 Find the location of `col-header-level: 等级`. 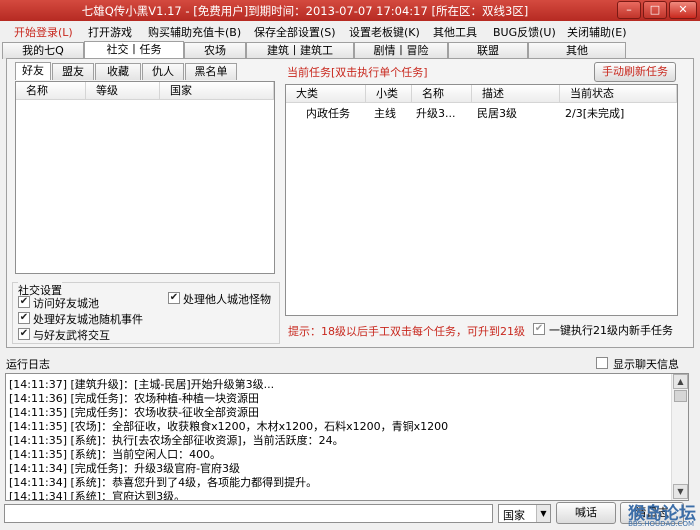

col-header-level: 等级 is located at coordinates (123, 91).